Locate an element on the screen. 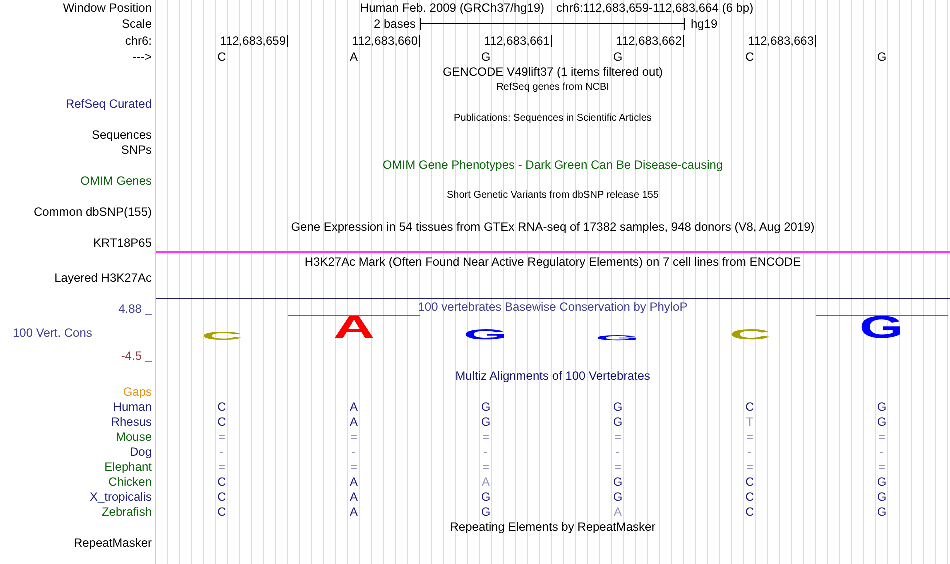 The image size is (950, 564). track-title: Short Genetic Variants from dbSNP release 155 is located at coordinates (553, 196).